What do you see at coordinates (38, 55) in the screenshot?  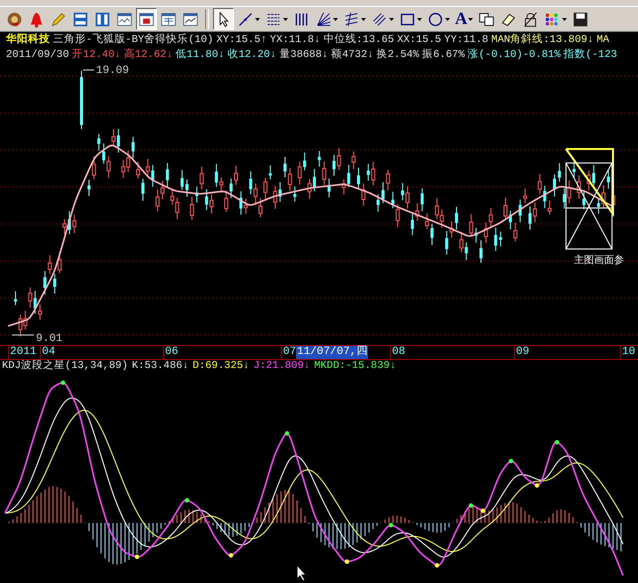 I see `quote-value: 2011/09/30` at bounding box center [38, 55].